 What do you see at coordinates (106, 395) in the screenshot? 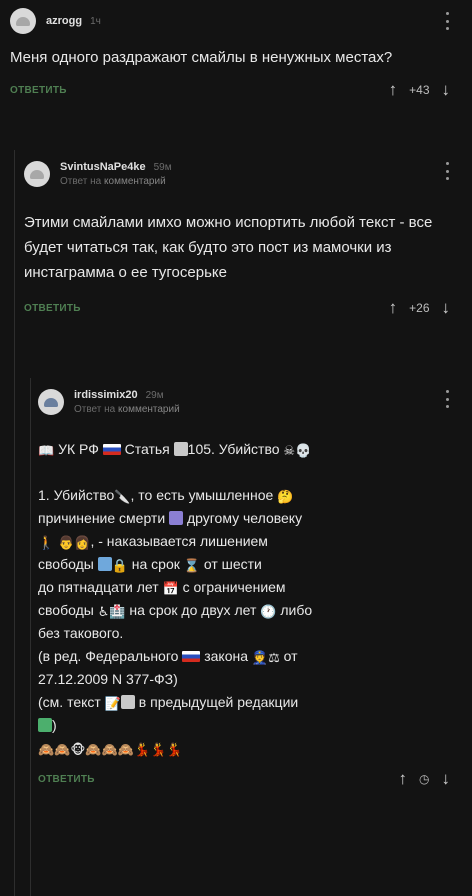
I see `username: irdissimix20` at bounding box center [106, 395].